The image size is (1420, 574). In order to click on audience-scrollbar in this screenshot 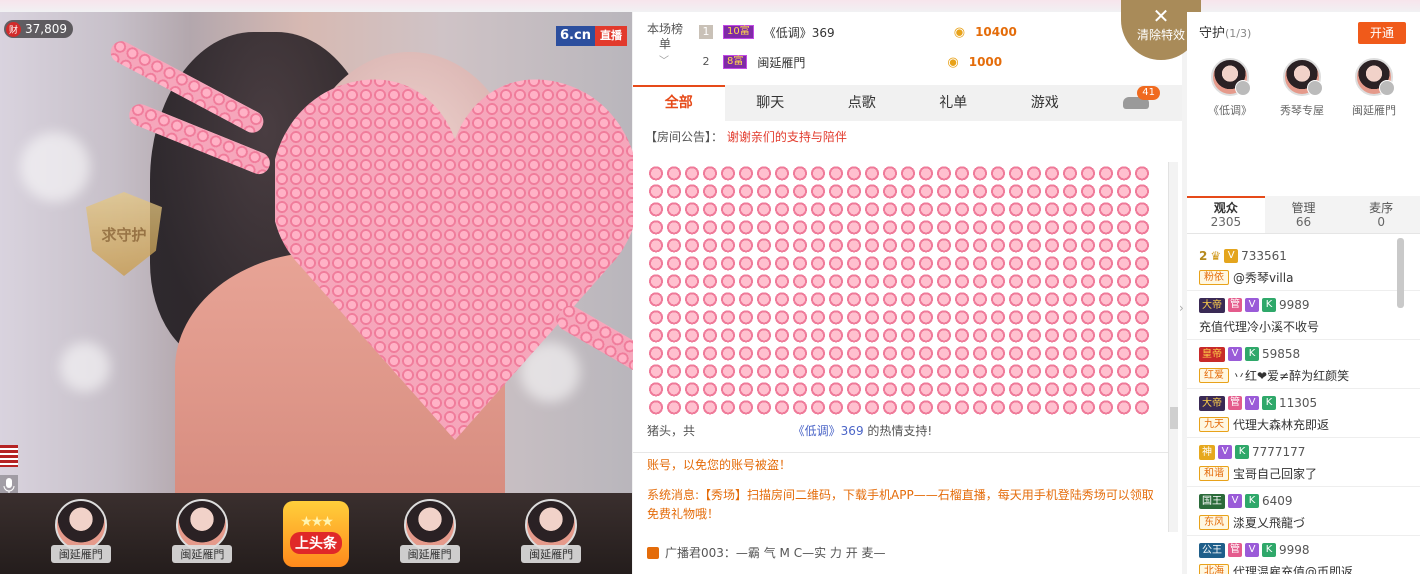, I will do `click(1400, 273)`.